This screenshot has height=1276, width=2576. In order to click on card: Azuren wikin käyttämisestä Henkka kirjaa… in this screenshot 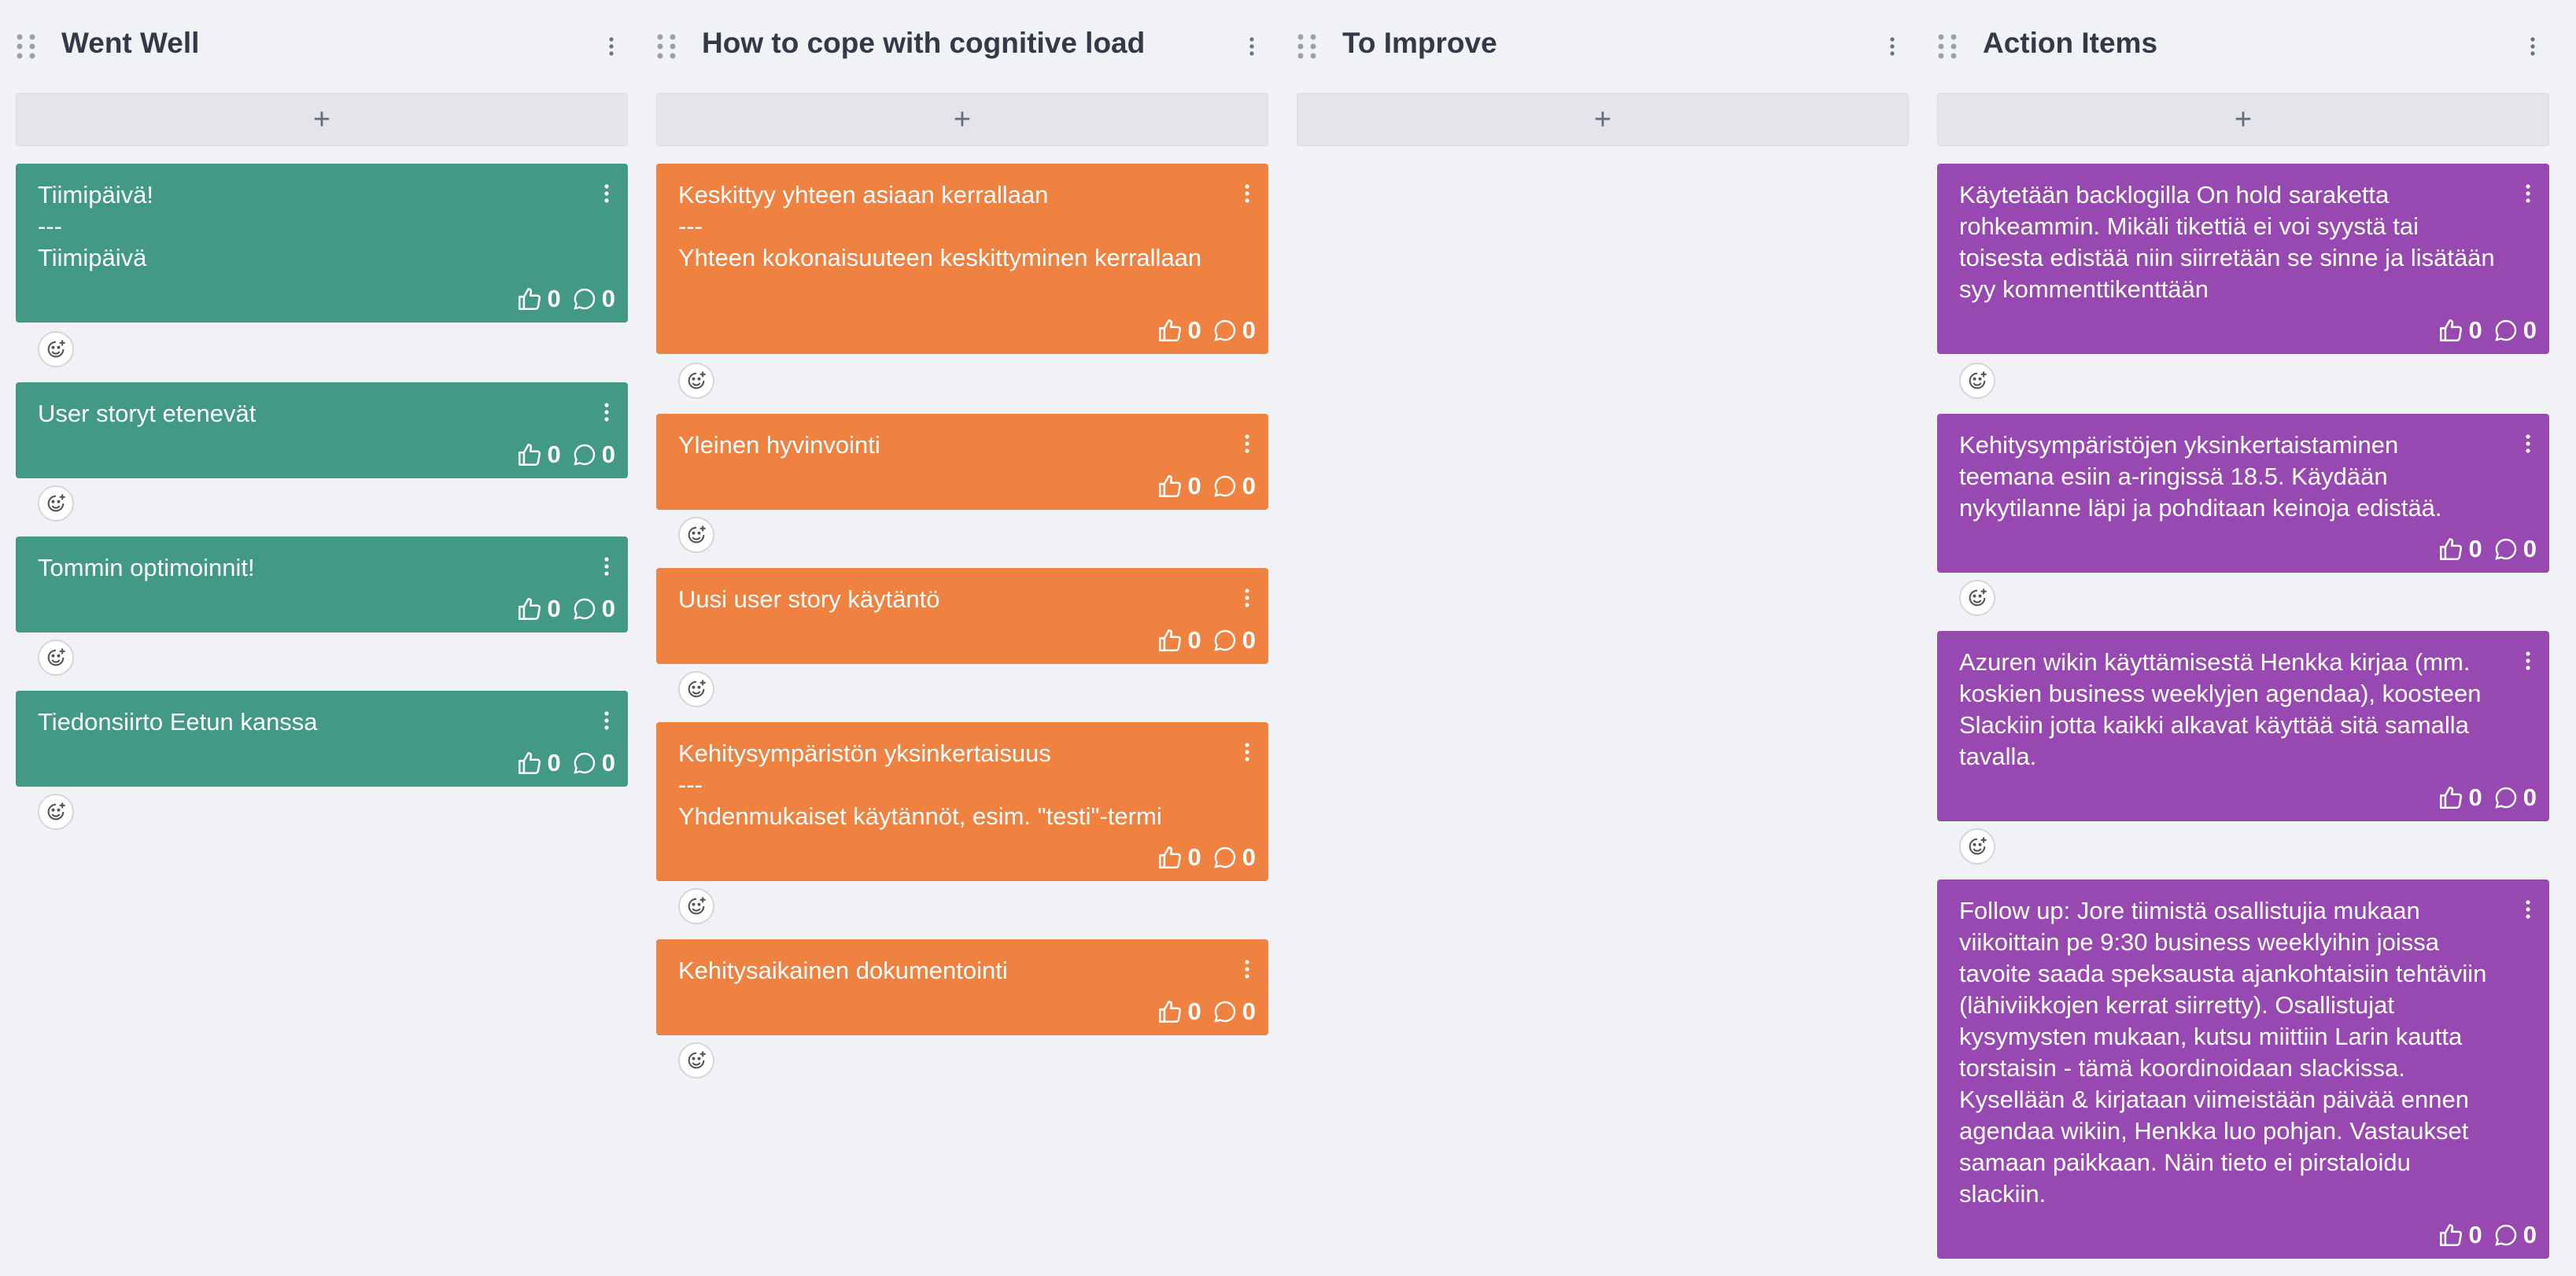, I will do `click(2243, 726)`.